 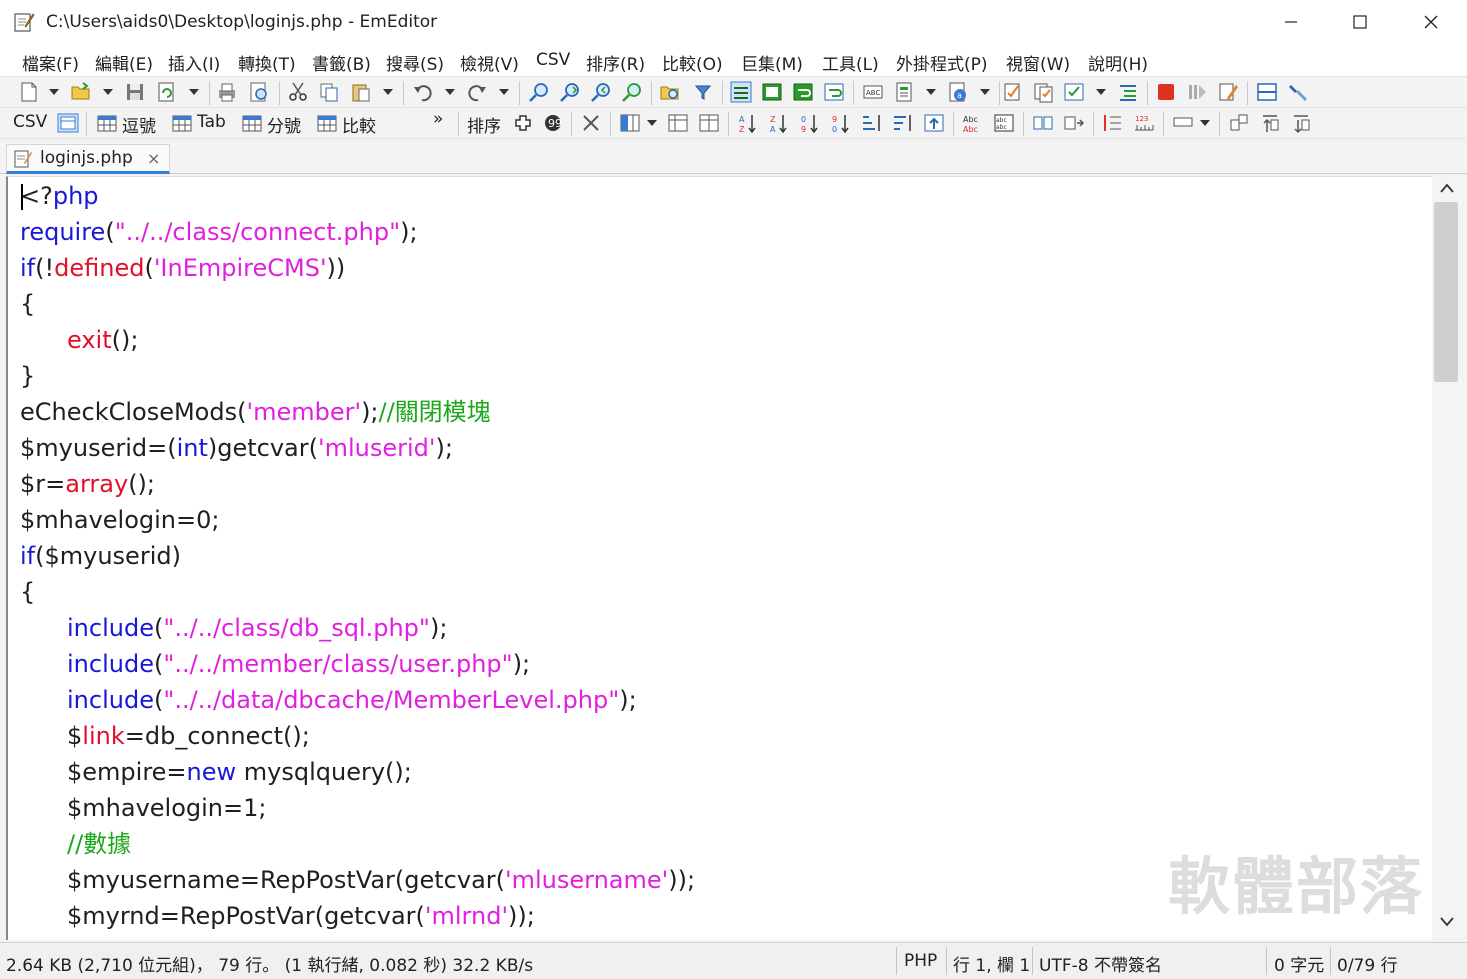 What do you see at coordinates (1166, 92) in the screenshot?
I see `record-macro-icon` at bounding box center [1166, 92].